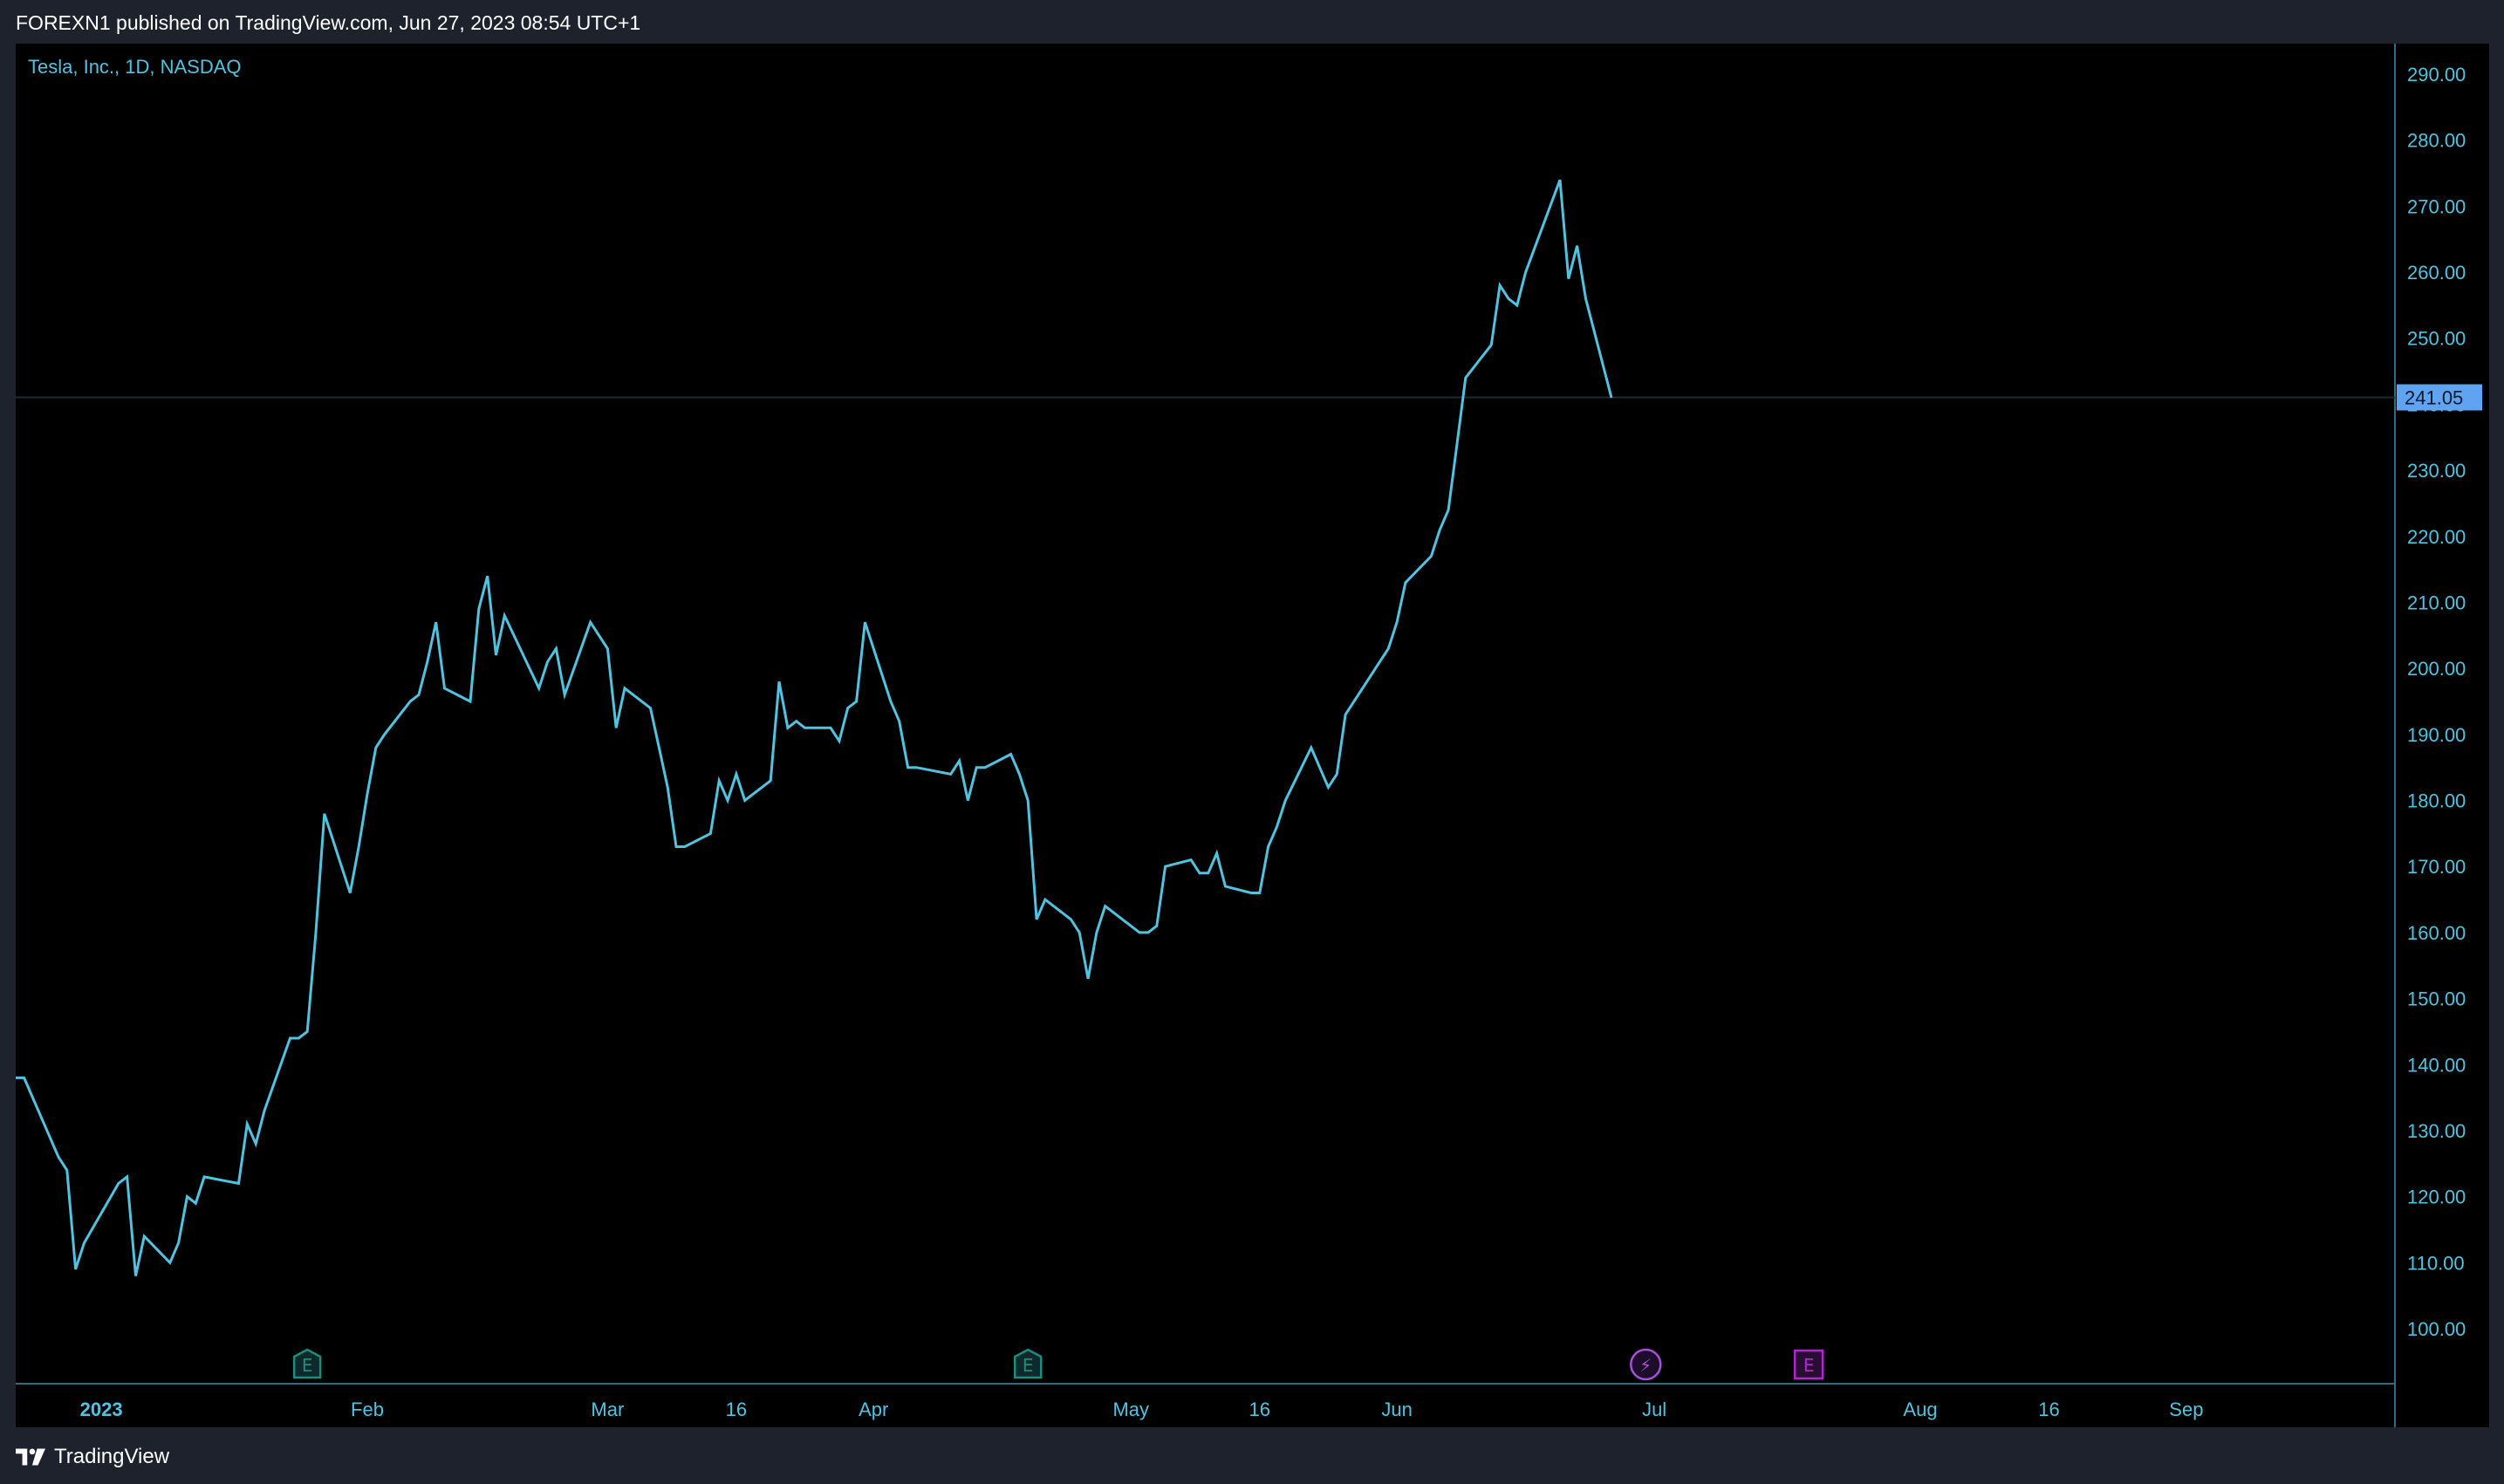  I want to click on y-tick-label: 170.00, so click(2436, 867).